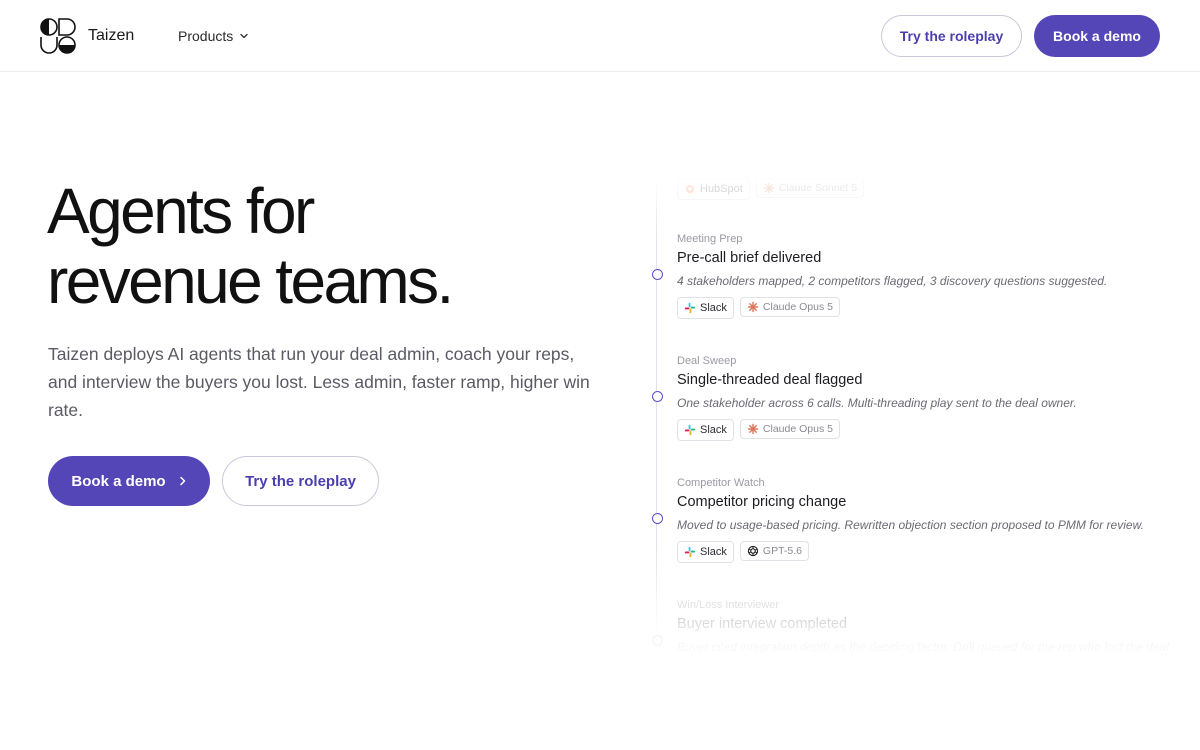 The image size is (1200, 750). What do you see at coordinates (710, 239) in the screenshot?
I see `event-agent: Meeting Prep` at bounding box center [710, 239].